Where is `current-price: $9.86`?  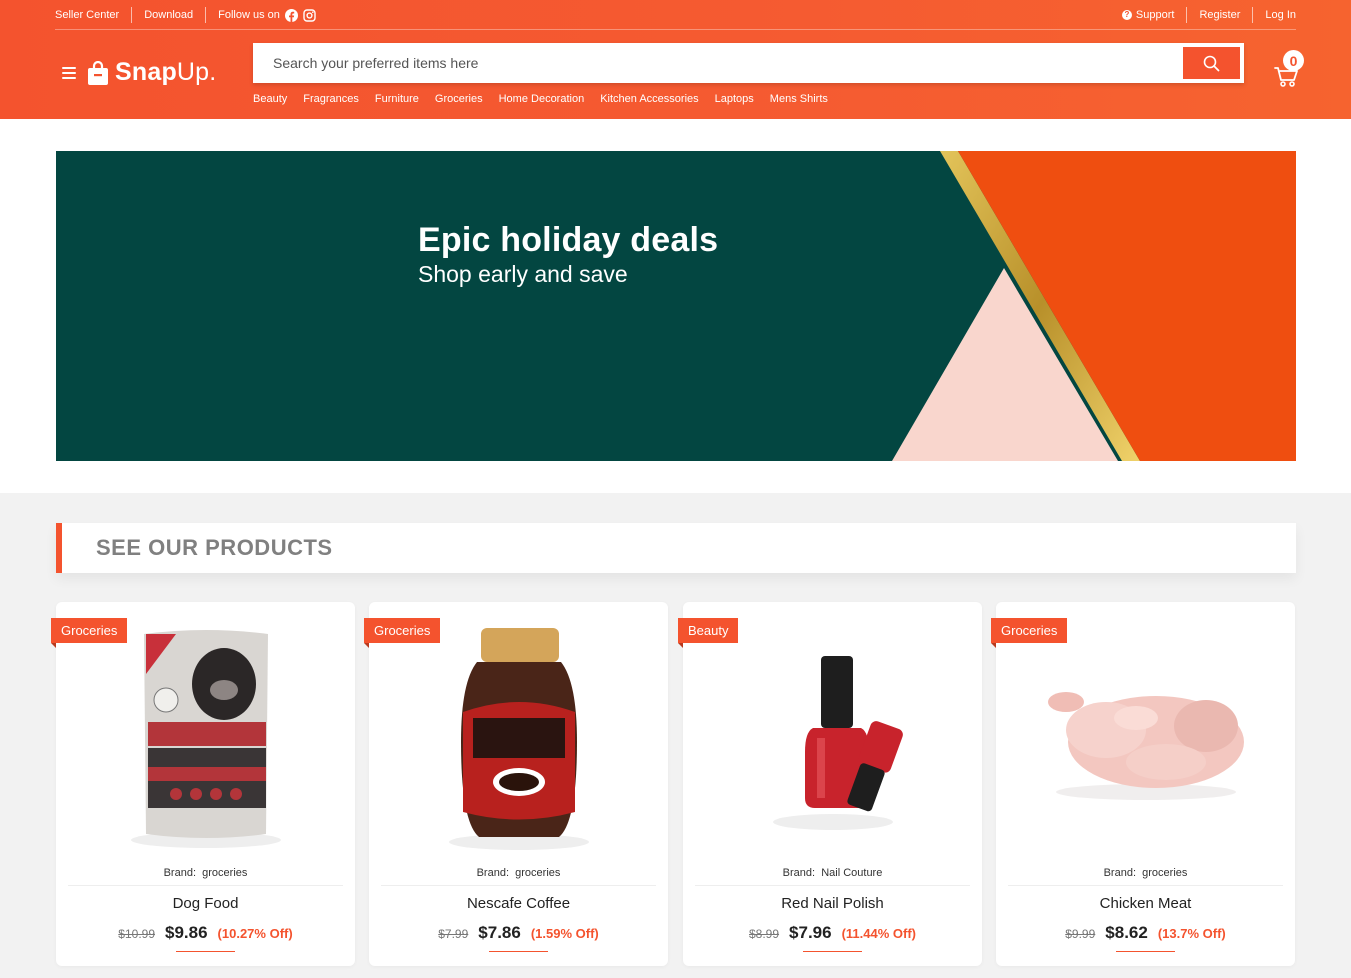 current-price: $9.86 is located at coordinates (186, 932).